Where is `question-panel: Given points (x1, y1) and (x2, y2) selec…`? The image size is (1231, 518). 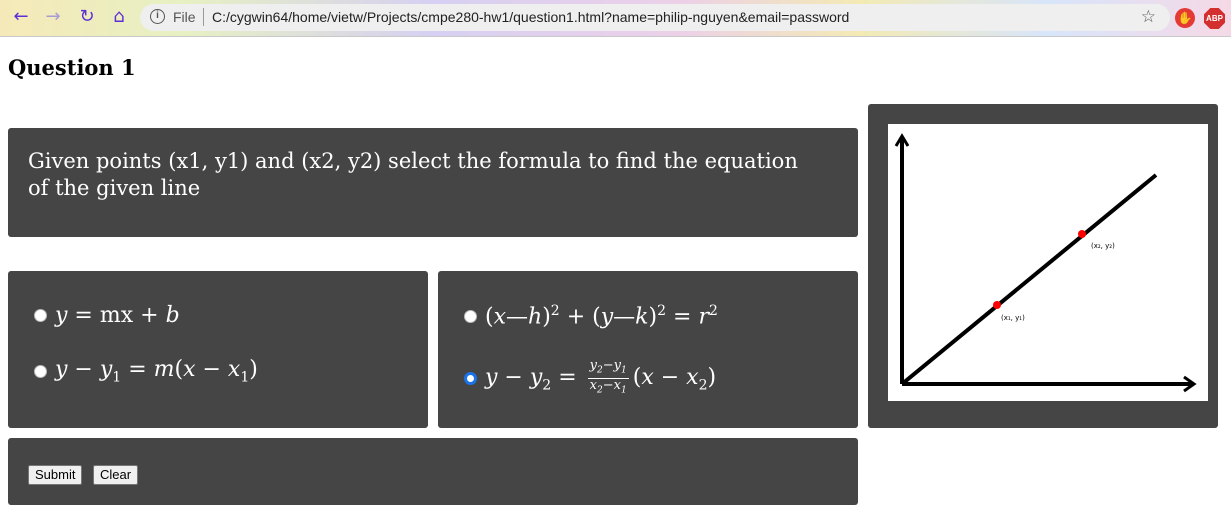
question-panel: Given points (x1, y1) and (x2, y2) selec… is located at coordinates (433, 182).